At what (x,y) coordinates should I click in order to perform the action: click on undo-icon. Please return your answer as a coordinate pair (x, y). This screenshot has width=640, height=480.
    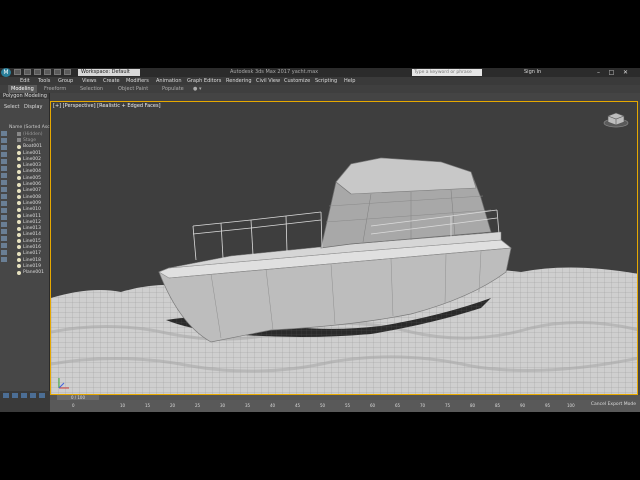
    Looking at the image, I should click on (47, 72).